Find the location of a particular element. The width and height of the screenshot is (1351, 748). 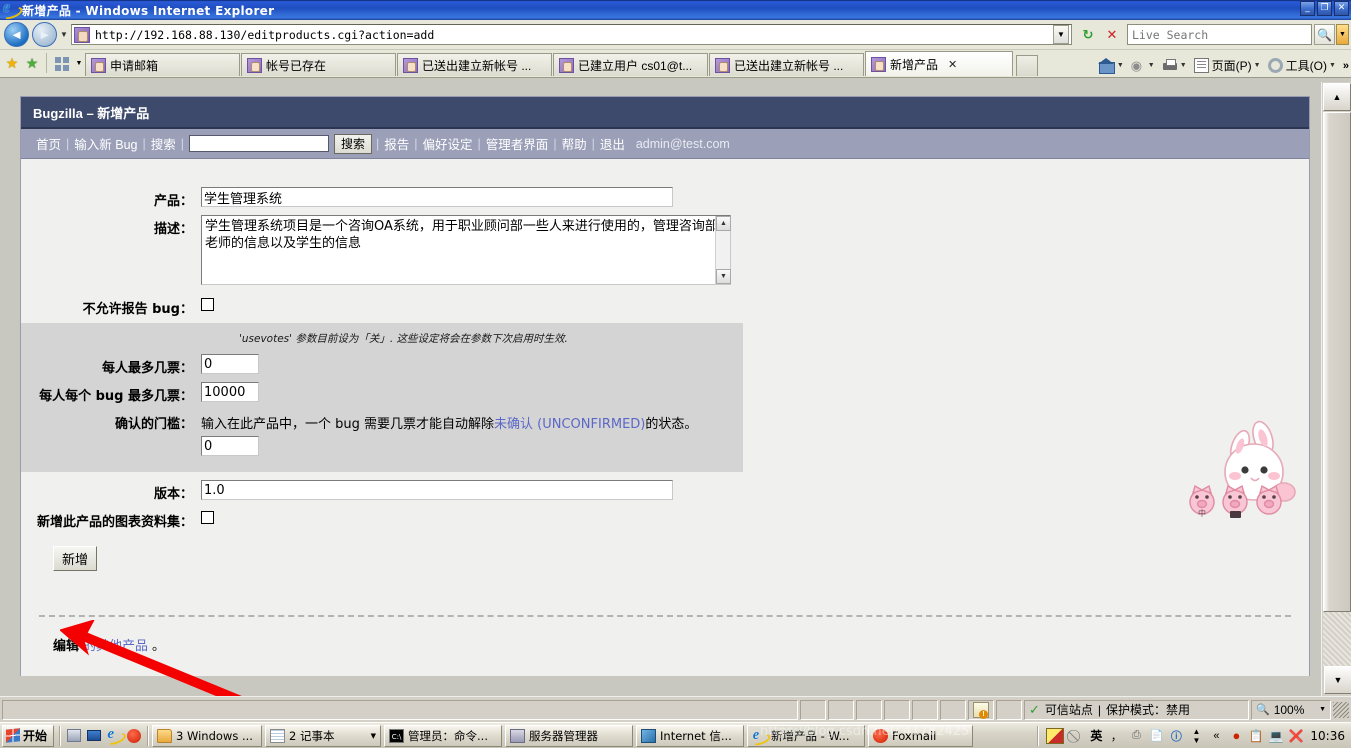

address-bar: ▼ is located at coordinates (571, 34).